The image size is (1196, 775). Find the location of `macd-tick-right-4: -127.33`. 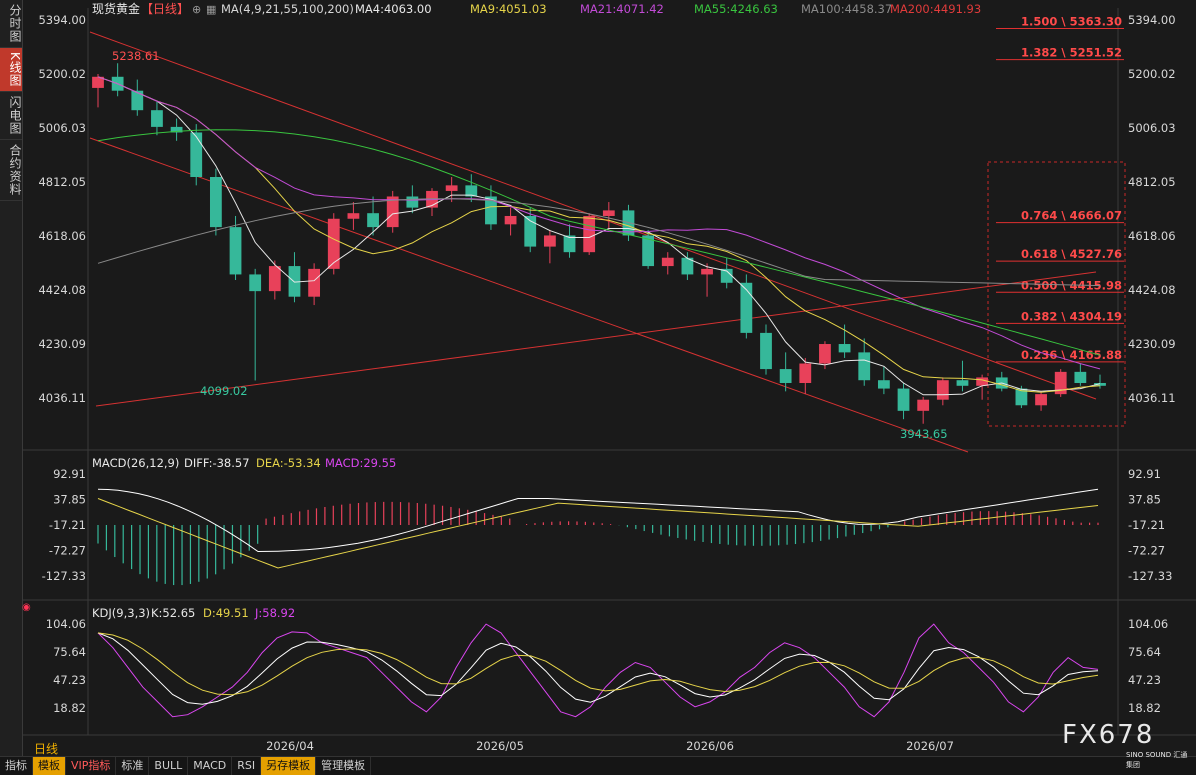

macd-tick-right-4: -127.33 is located at coordinates (1150, 576).